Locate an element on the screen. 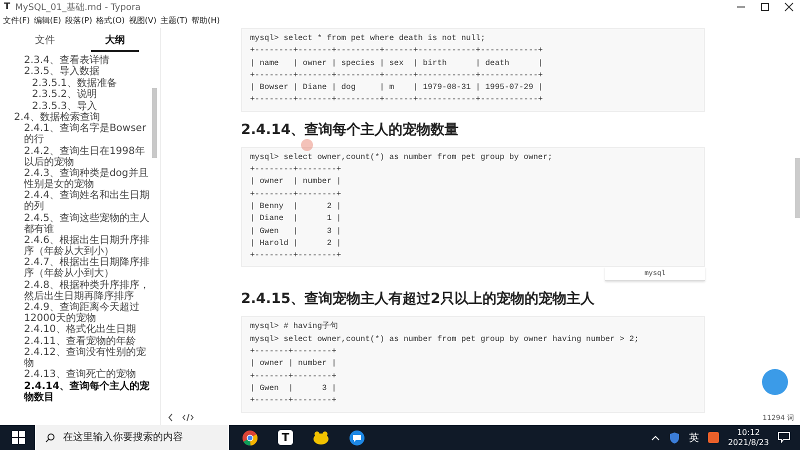  outline-item: 2.4.13、查询死亡的宠物 is located at coordinates (78, 376).